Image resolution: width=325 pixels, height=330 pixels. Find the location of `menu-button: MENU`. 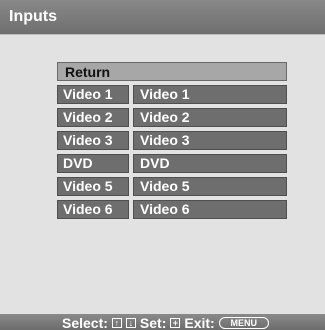

menu-button: MENU is located at coordinates (243, 323).